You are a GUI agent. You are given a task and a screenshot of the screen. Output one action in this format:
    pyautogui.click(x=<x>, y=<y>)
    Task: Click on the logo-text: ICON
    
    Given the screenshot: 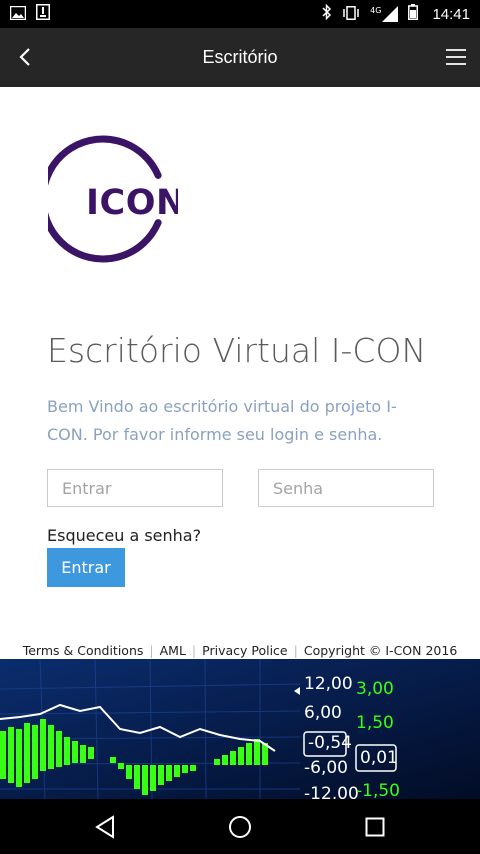 What is the action you would take?
    pyautogui.click(x=132, y=203)
    